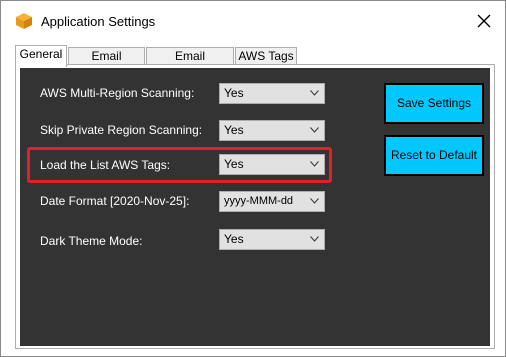  I want to click on close-icon, so click(484, 21).